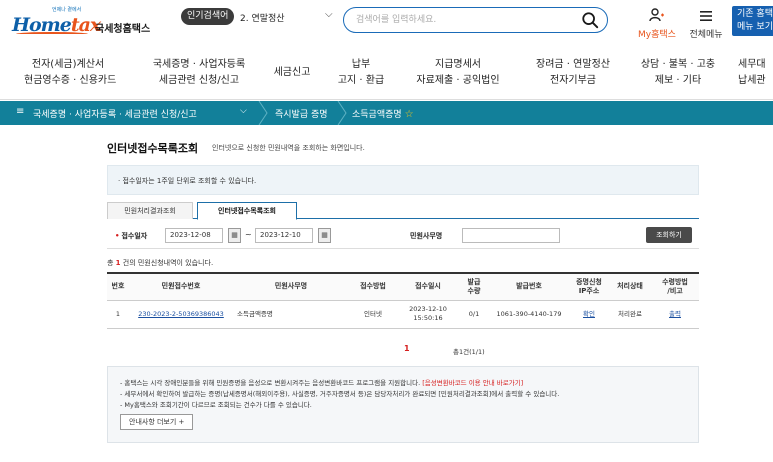  Describe the element at coordinates (118, 286) in the screenshot. I see `col-header-no: 번호` at that location.